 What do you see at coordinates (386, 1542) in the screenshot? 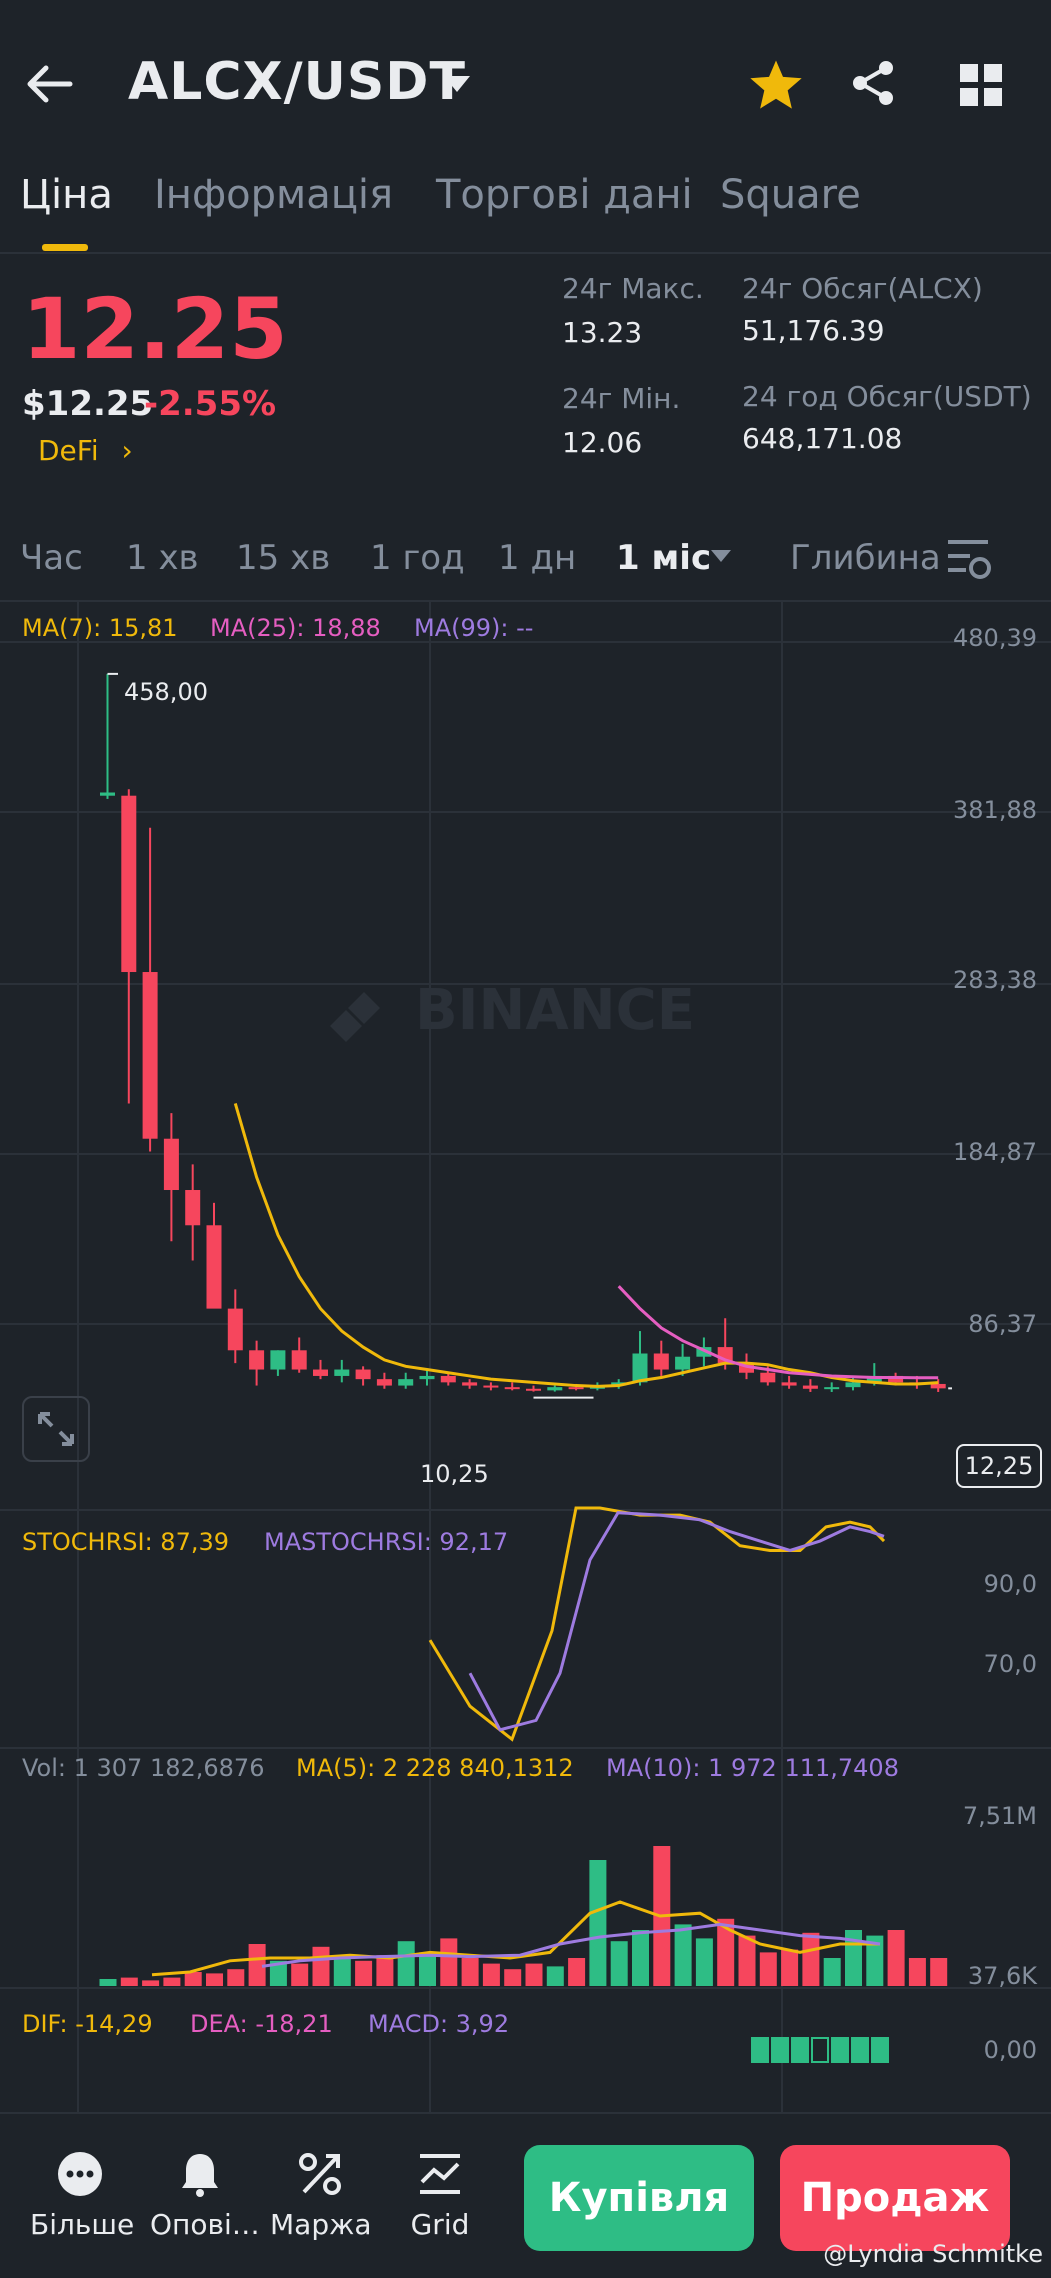
I see `mastochrsi-label: MASTOCHRSI: 92,17` at bounding box center [386, 1542].